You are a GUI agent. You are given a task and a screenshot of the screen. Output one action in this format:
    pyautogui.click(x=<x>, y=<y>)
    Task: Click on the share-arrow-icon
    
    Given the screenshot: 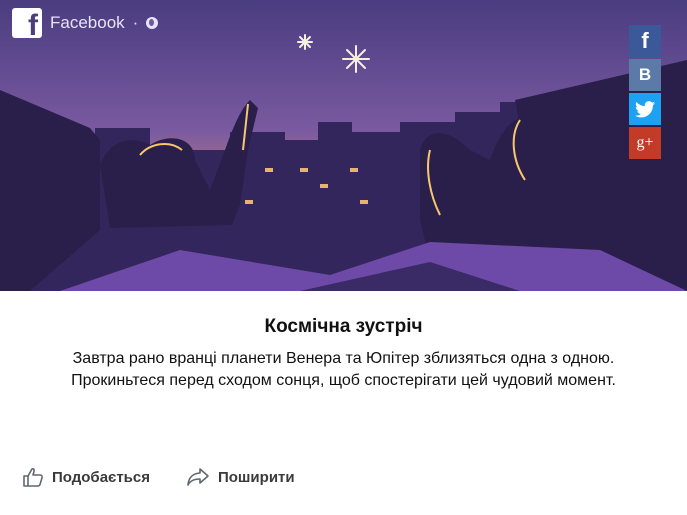 What is the action you would take?
    pyautogui.click(x=198, y=477)
    